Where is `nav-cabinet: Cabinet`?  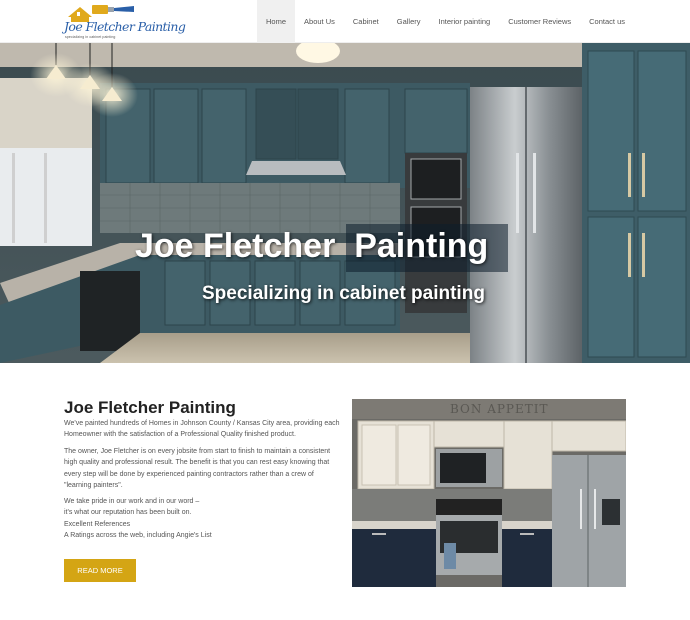
nav-cabinet: Cabinet is located at coordinates (366, 21).